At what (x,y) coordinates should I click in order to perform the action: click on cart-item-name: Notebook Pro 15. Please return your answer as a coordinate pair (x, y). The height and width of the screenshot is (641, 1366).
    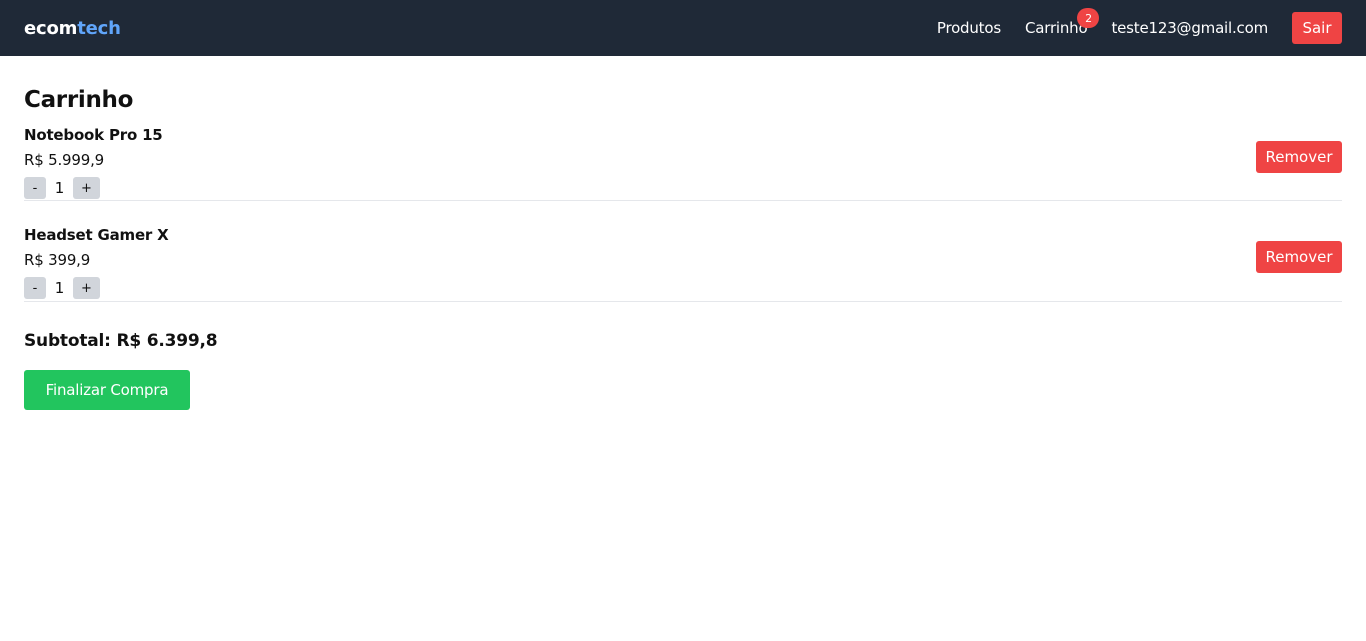
    Looking at the image, I should click on (93, 135).